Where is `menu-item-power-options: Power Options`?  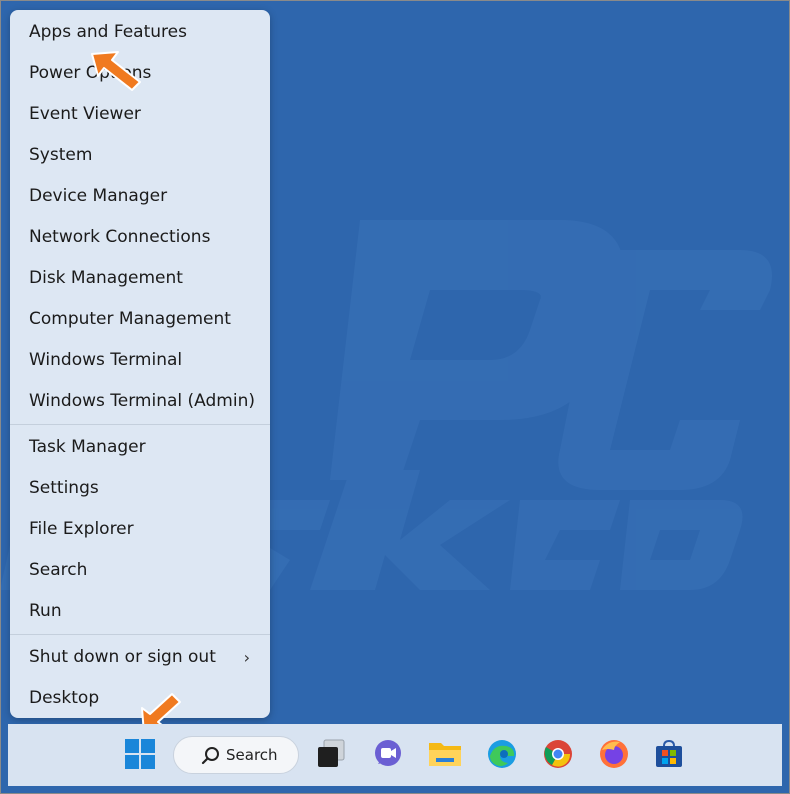
menu-item-power-options: Power Options is located at coordinates (140, 73).